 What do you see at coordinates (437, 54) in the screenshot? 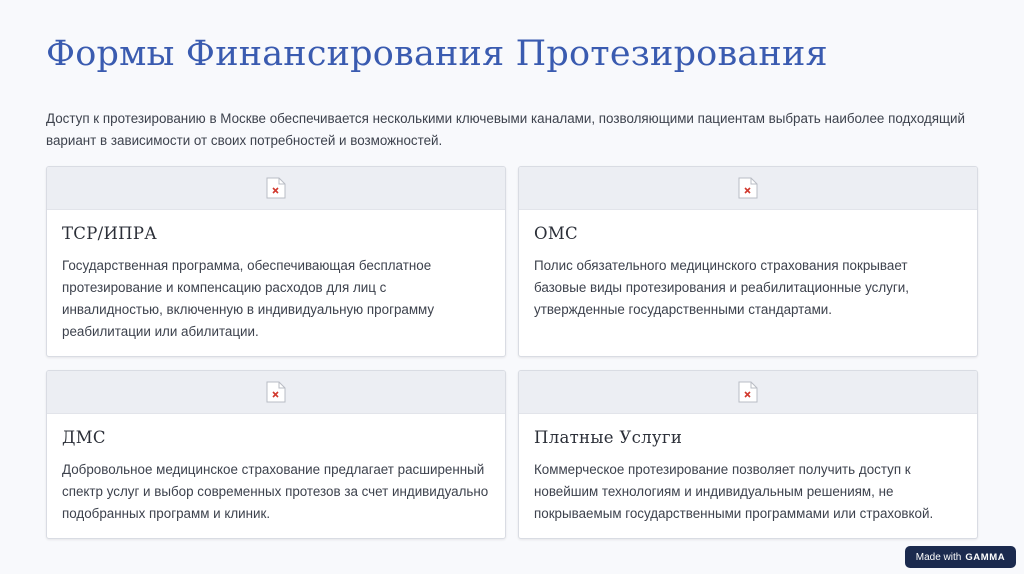
I see `page-title: Формы Финансирования Протезирования` at bounding box center [437, 54].